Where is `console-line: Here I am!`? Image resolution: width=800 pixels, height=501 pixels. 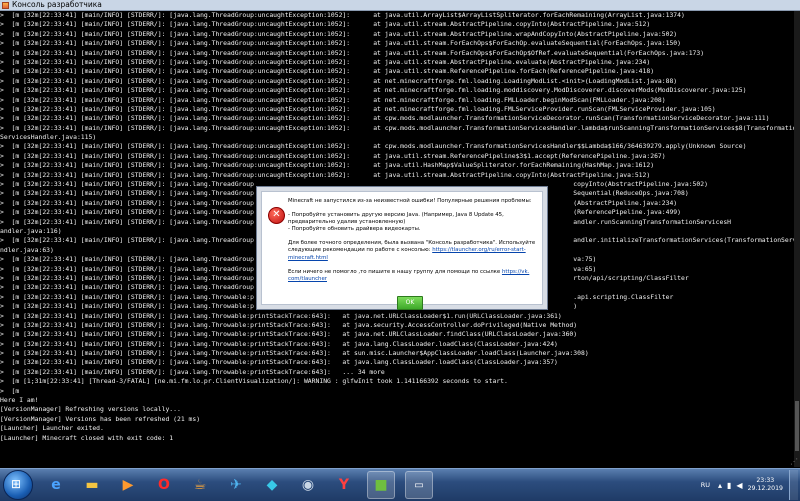 console-line: Here I am! is located at coordinates (19, 400).